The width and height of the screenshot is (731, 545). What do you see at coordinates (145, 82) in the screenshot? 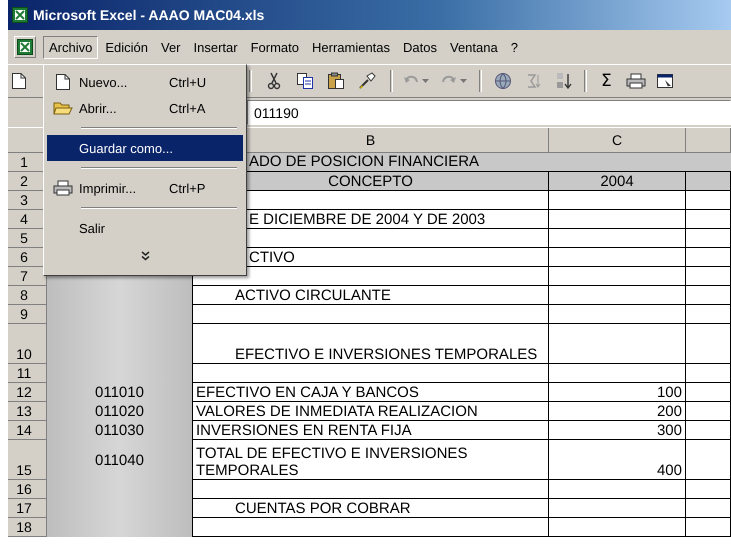
I see `menu-item: Nuevo... Ctrl+U` at bounding box center [145, 82].